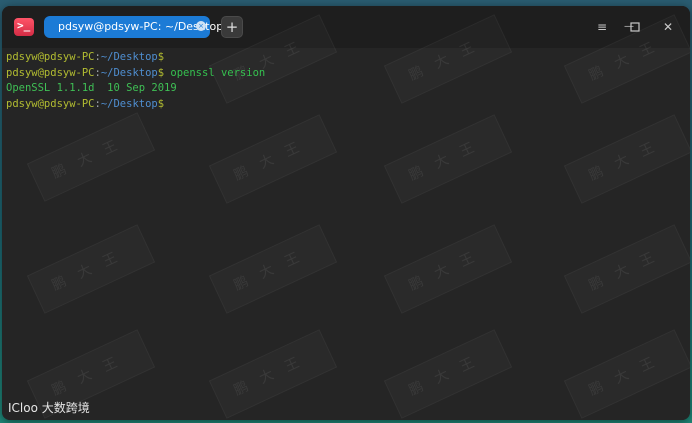  Describe the element at coordinates (91, 88) in the screenshot. I see `command-output: OpenSSL 1.1.1d 10 Sep 2019` at that location.